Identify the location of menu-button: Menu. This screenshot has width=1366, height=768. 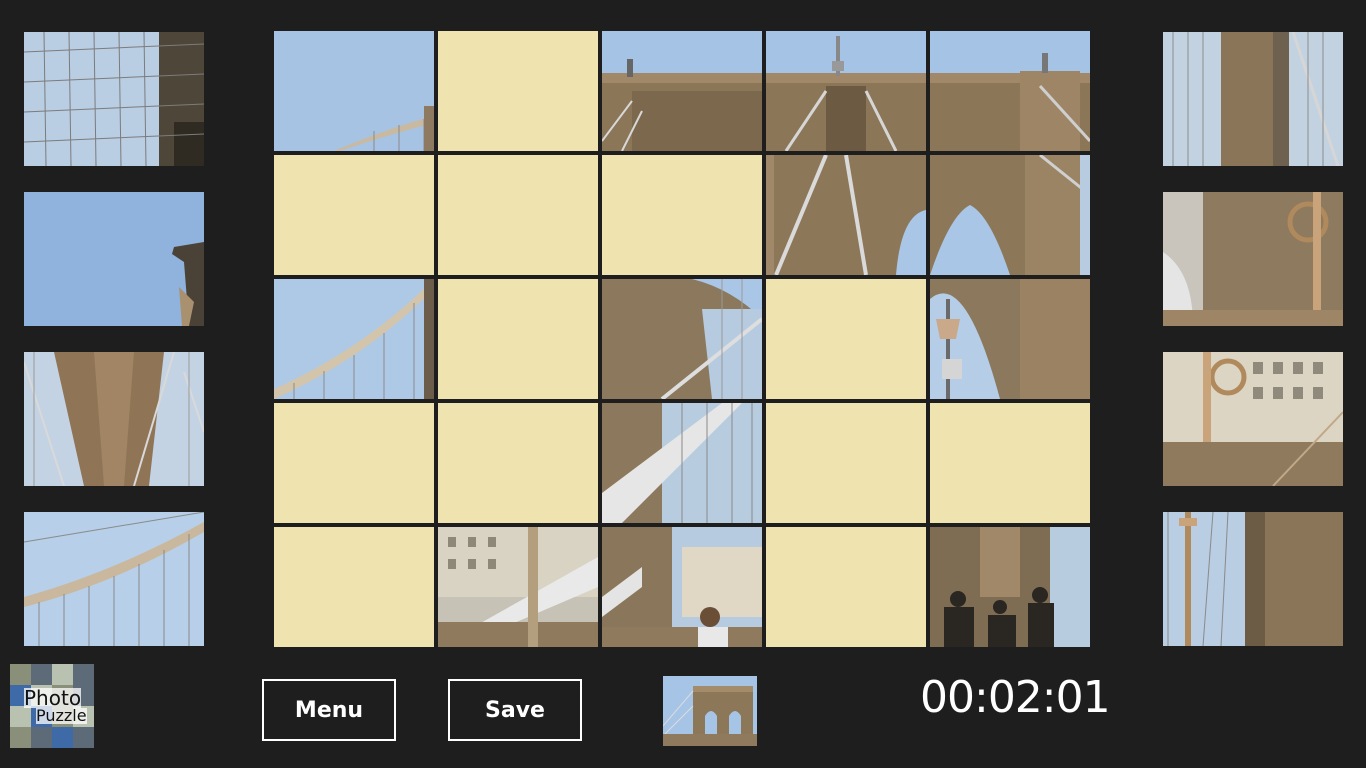
(329, 710).